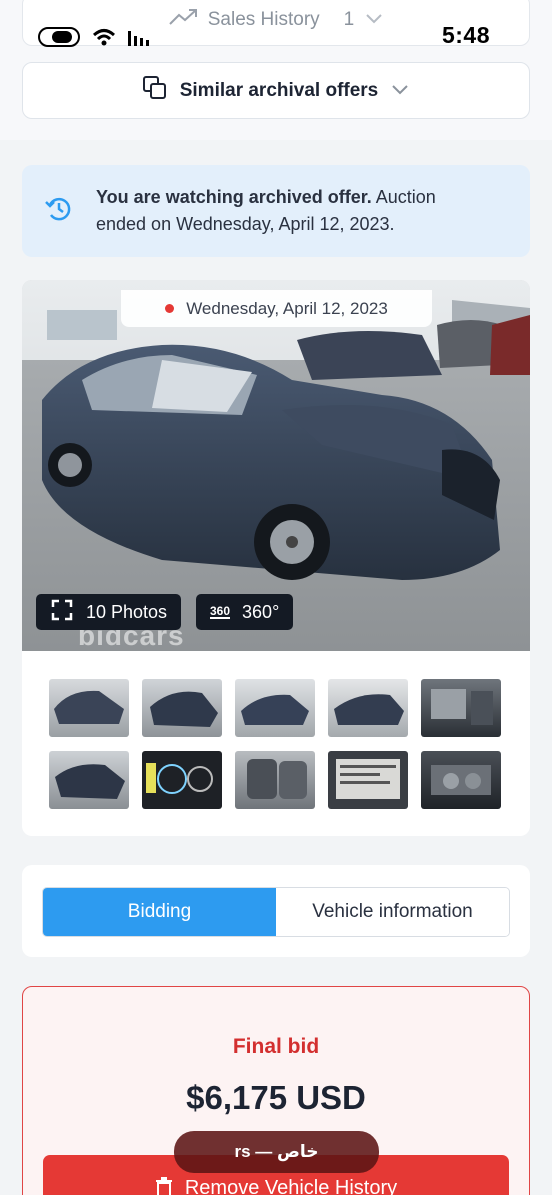 The height and width of the screenshot is (1195, 552). Describe the element at coordinates (276, 27) in the screenshot. I see `status-bar: 5:48` at that location.